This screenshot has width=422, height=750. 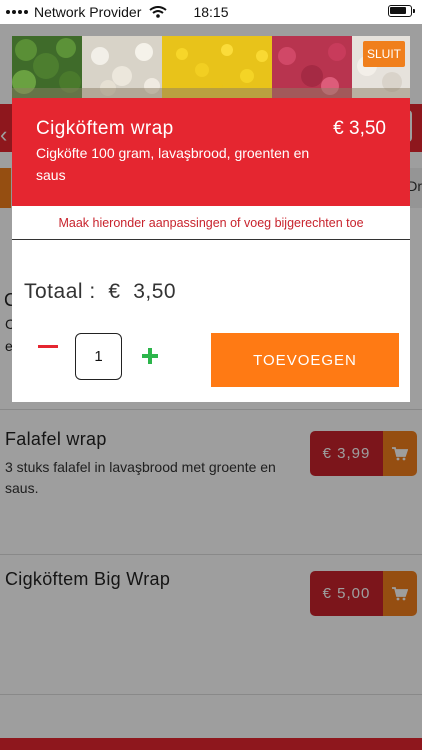 What do you see at coordinates (211, 67) in the screenshot?
I see `product-image: SLUIT` at bounding box center [211, 67].